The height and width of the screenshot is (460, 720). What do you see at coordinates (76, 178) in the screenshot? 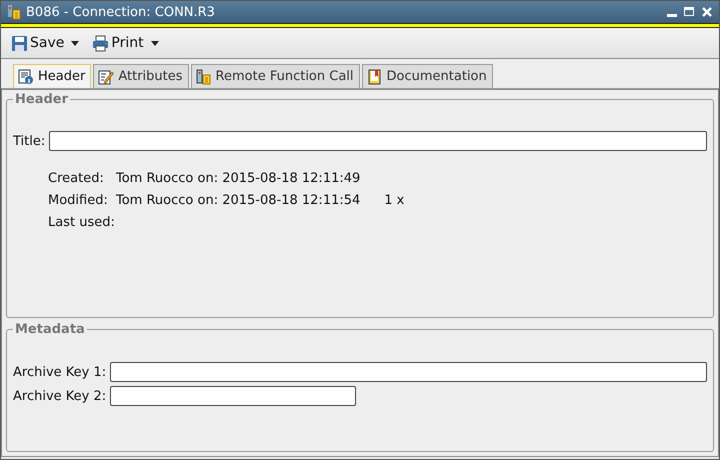
I see `info-label: Created:` at bounding box center [76, 178].